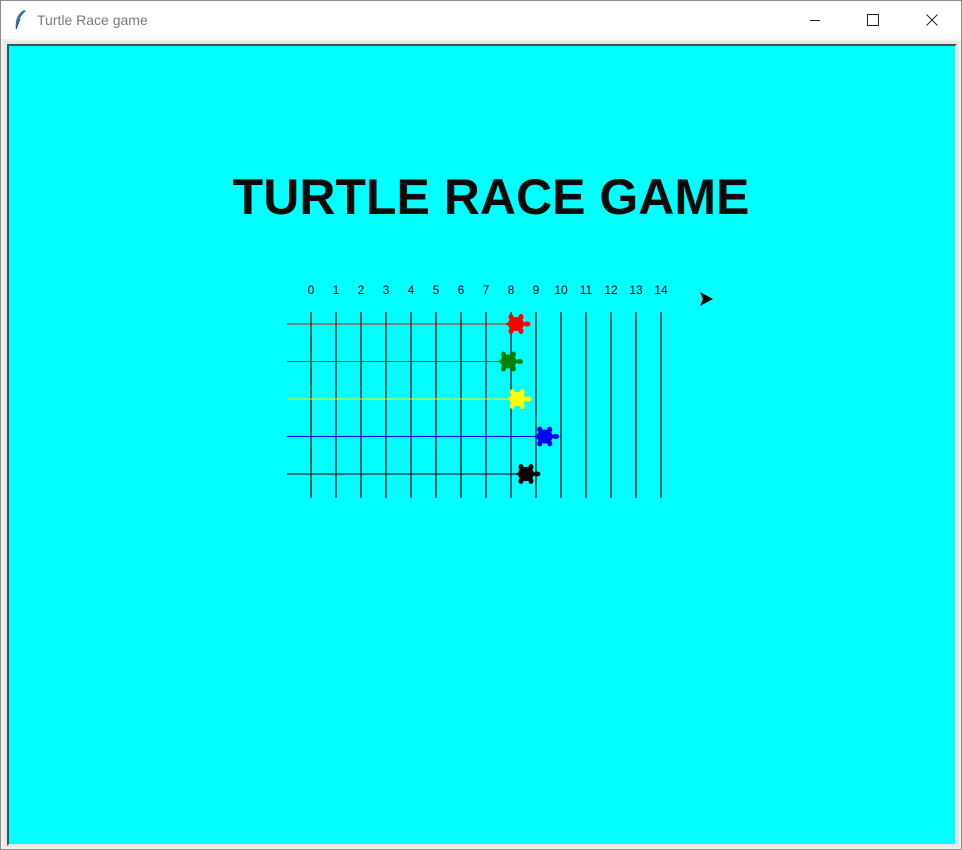  Describe the element at coordinates (509, 361) in the screenshot. I see `turtle-green-icon` at that location.